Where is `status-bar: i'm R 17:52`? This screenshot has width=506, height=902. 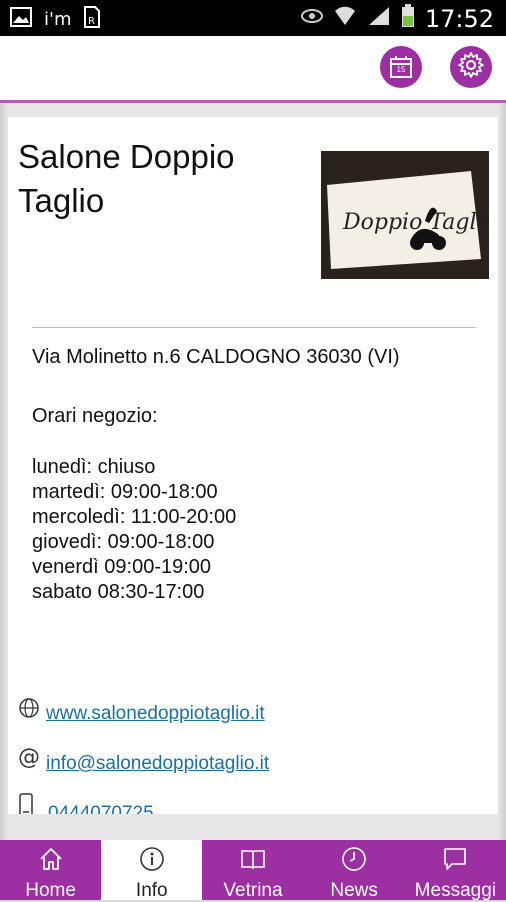
status-bar: i'm R 17:52 is located at coordinates (253, 18).